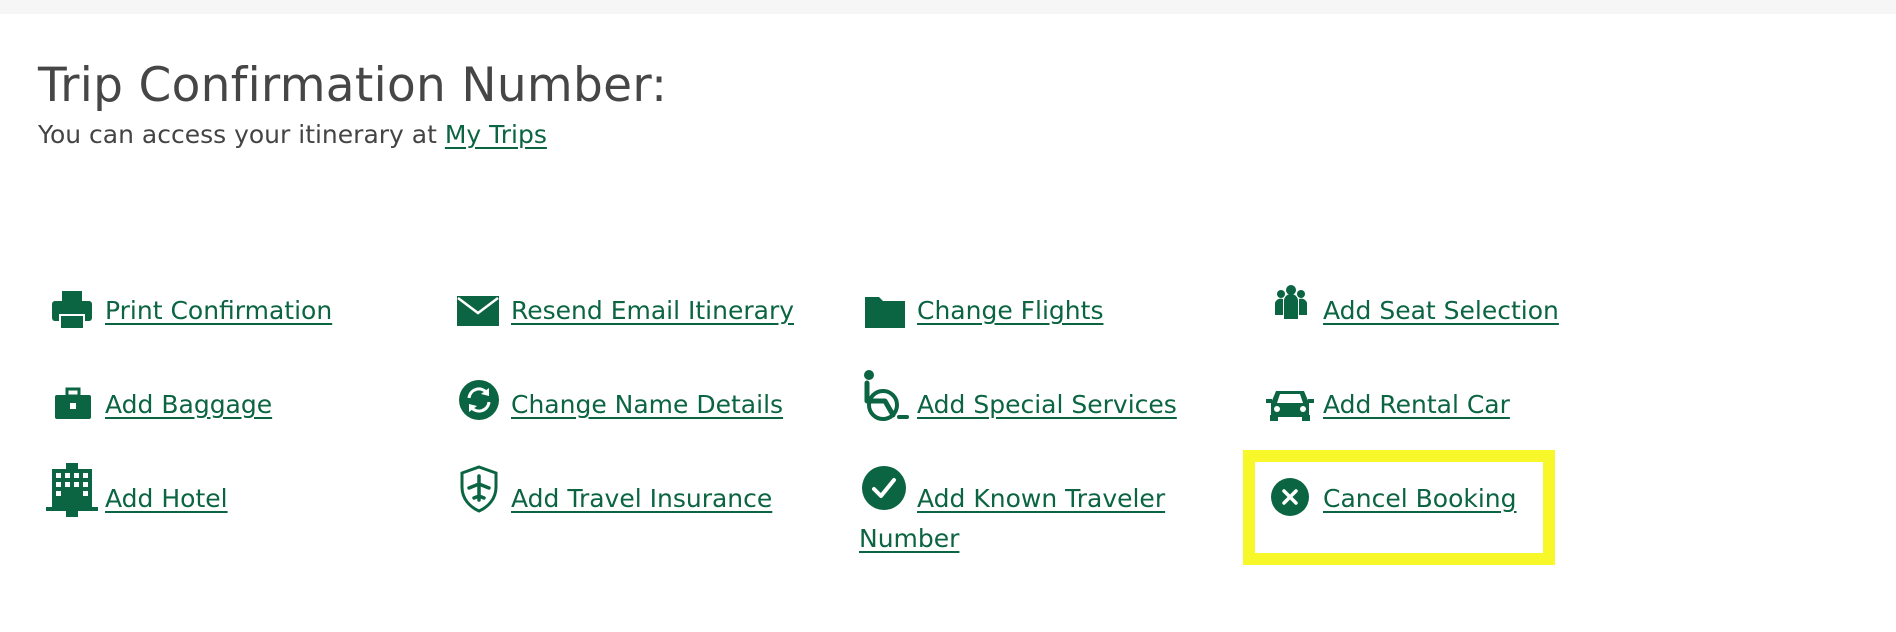 The height and width of the screenshot is (632, 1896). Describe the element at coordinates (73, 404) in the screenshot. I see `briefcase-icon` at that location.